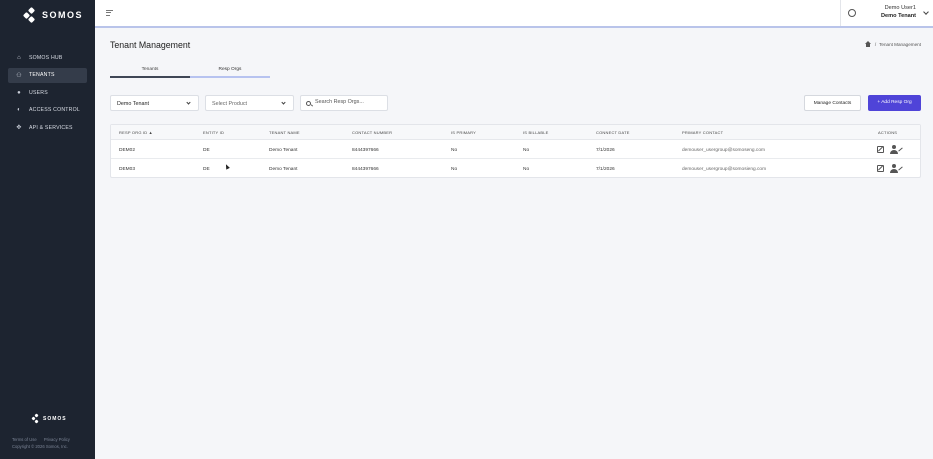 This screenshot has height=459, width=933. What do you see at coordinates (57, 439) in the screenshot?
I see `privacy-link: Privacy Policy` at bounding box center [57, 439].